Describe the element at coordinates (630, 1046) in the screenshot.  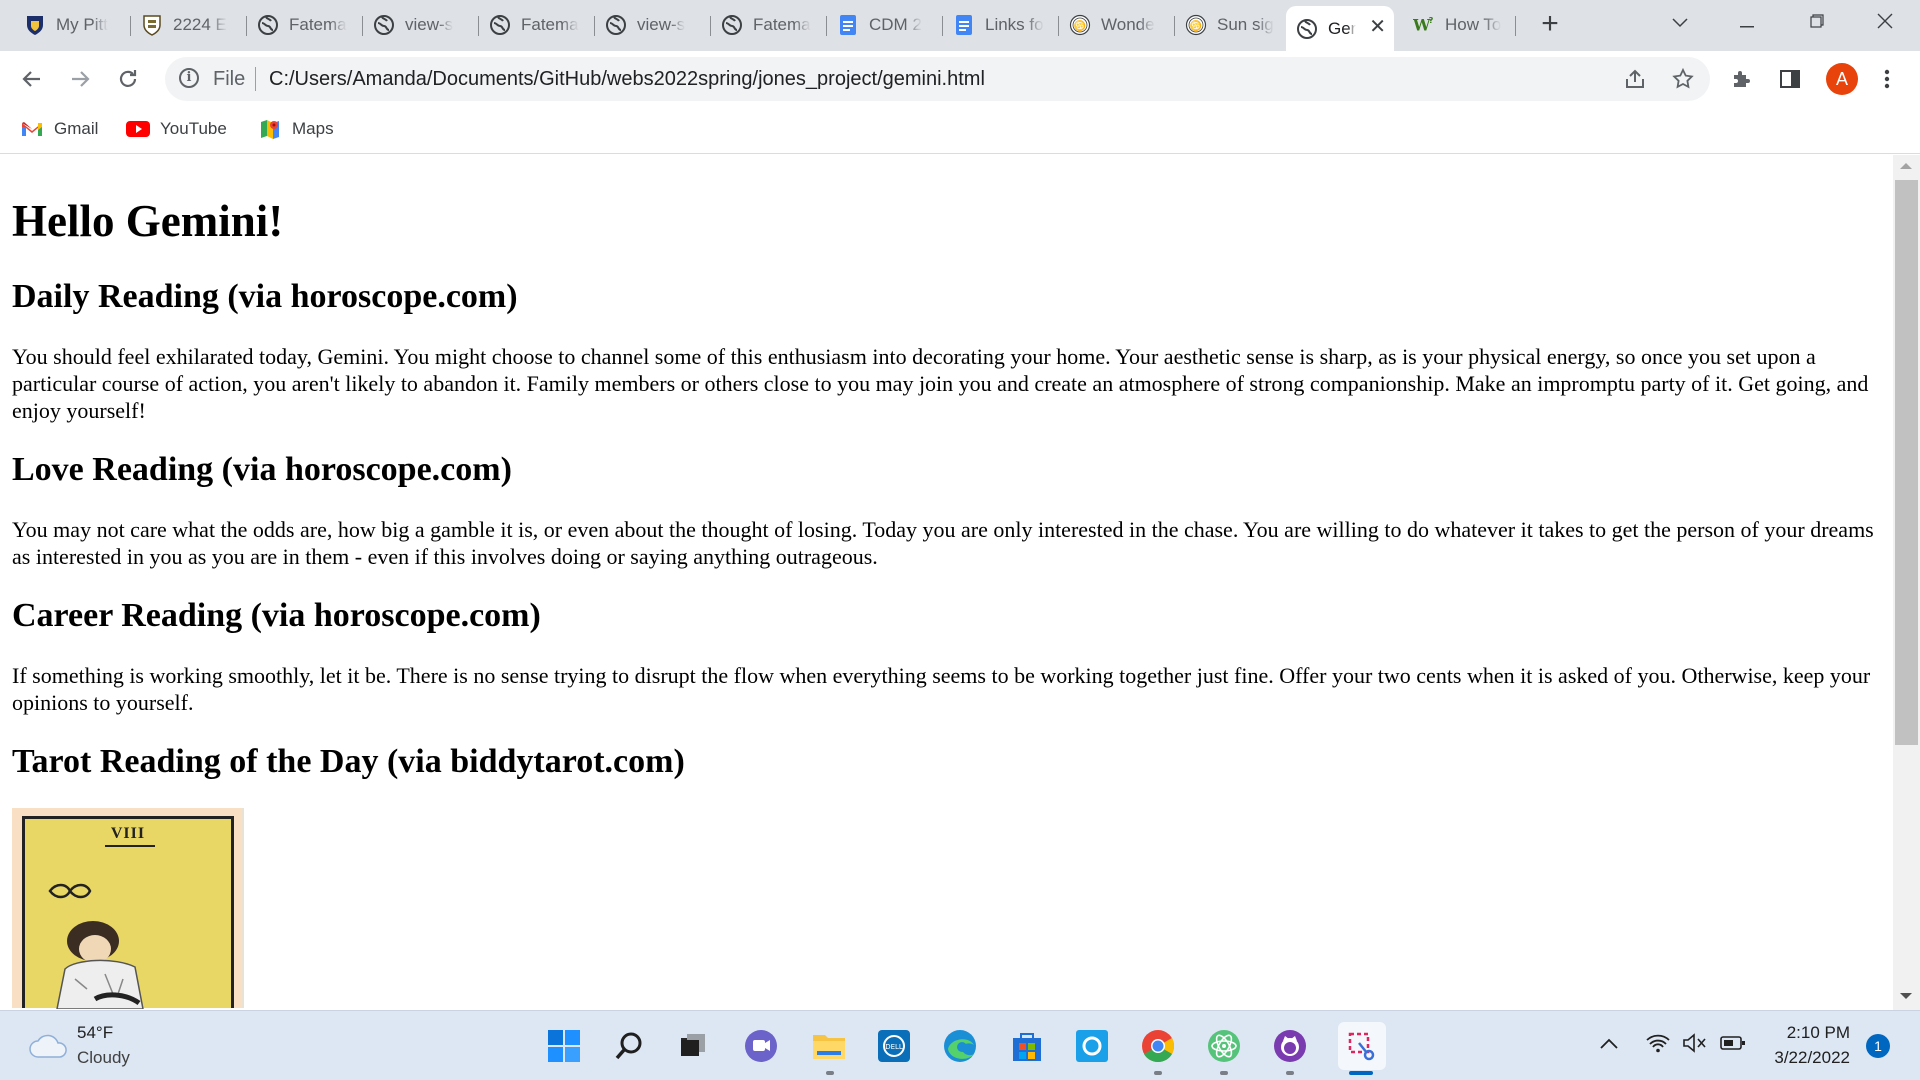
I see `search-icon` at that location.